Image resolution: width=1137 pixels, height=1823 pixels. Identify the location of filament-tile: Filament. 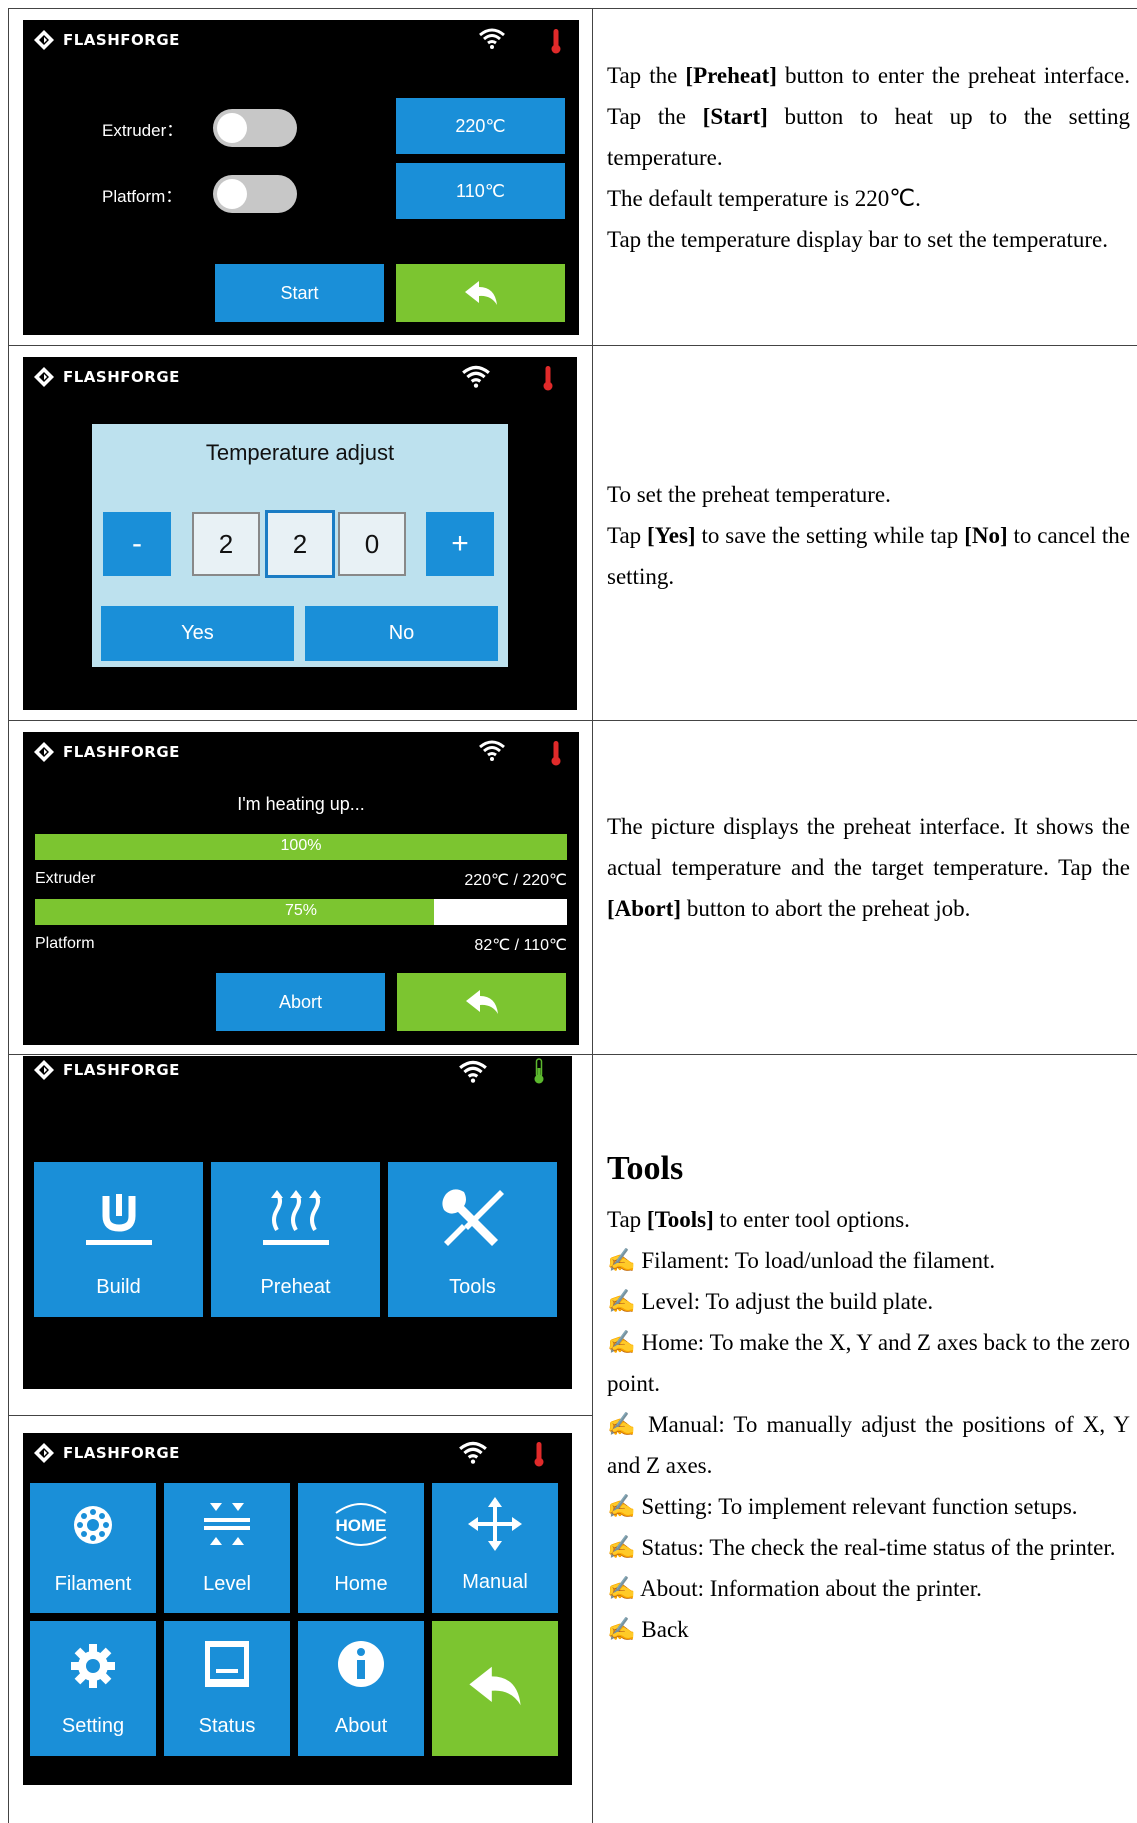
(93, 1548).